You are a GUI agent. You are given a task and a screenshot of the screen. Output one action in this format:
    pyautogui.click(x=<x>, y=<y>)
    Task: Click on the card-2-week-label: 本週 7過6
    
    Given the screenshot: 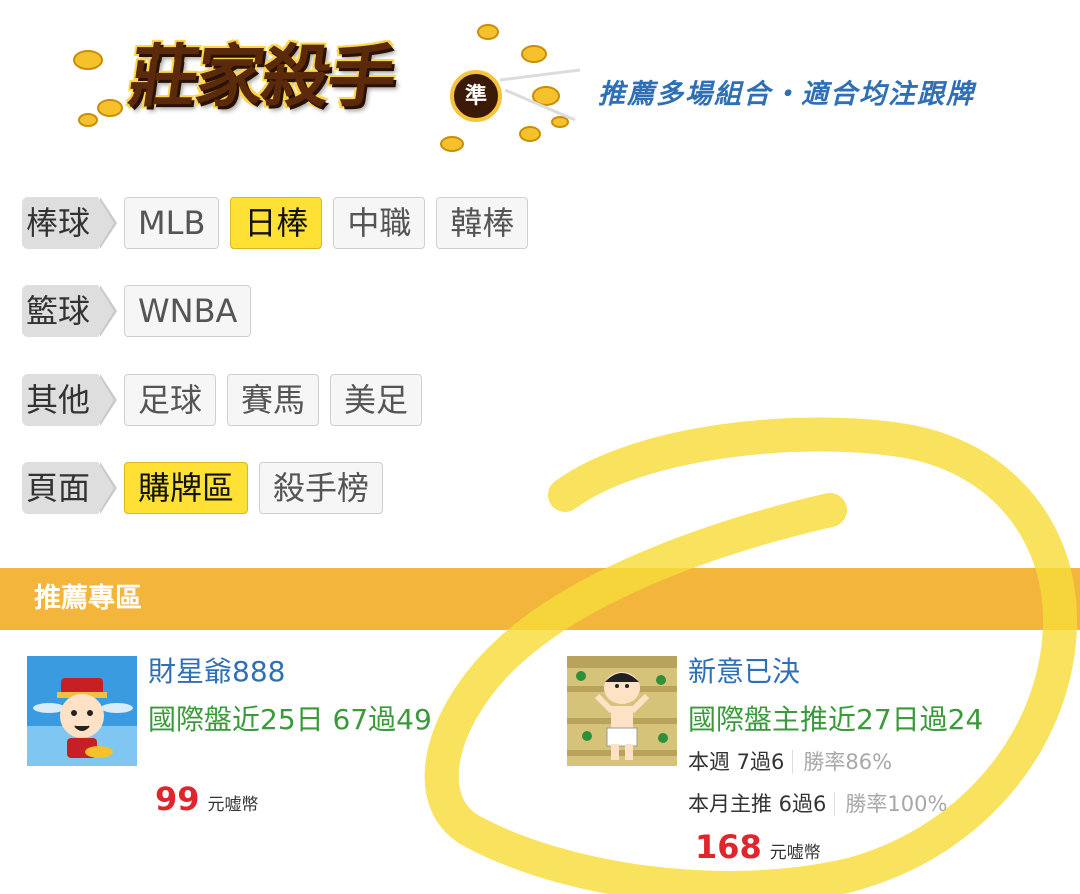 What is the action you would take?
    pyautogui.click(x=736, y=762)
    